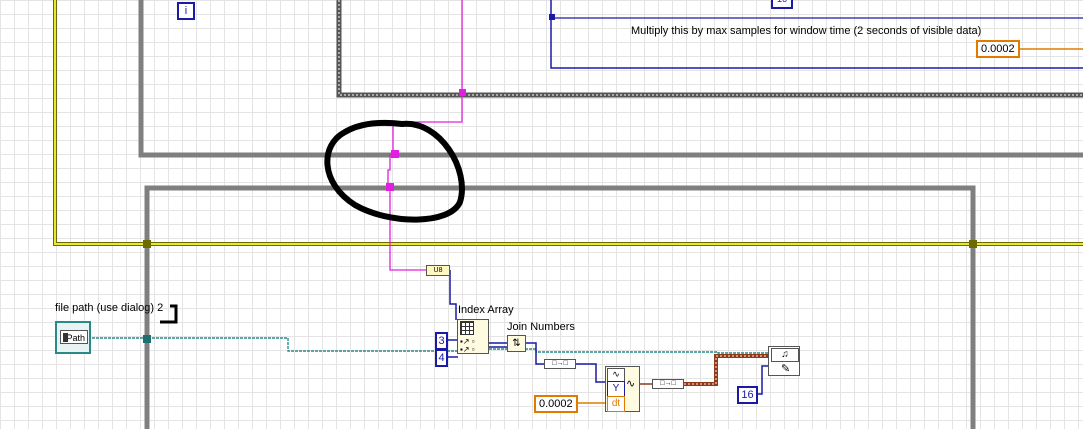 The image size is (1083, 429). What do you see at coordinates (486, 310) in the screenshot?
I see `index-array-label: Index Array` at bounding box center [486, 310].